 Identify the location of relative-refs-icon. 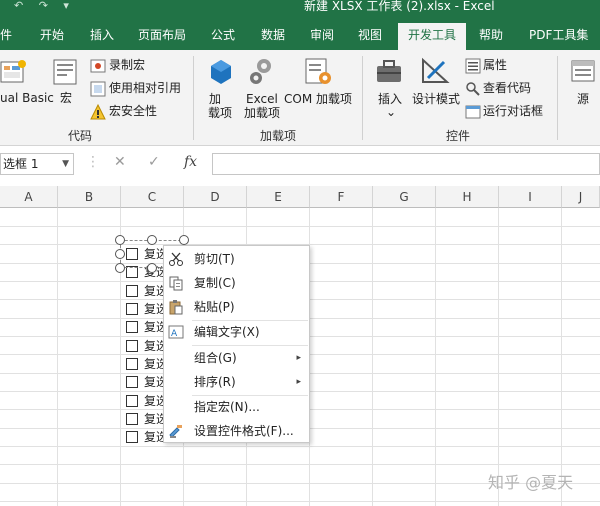
(98, 90).